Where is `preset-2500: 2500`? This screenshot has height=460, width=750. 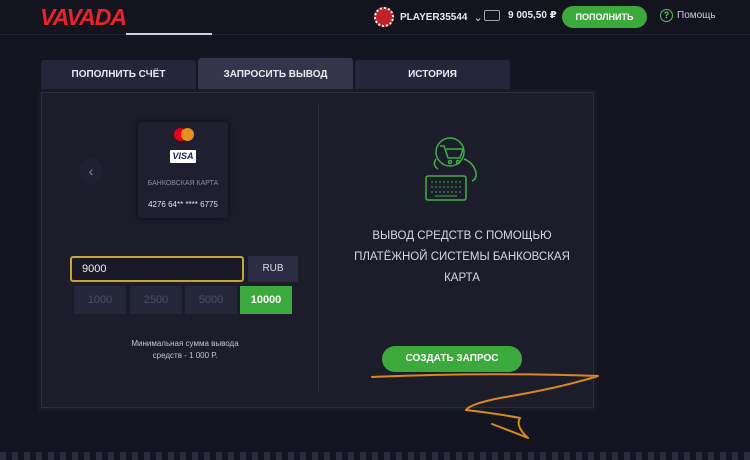
preset-2500: 2500 is located at coordinates (156, 300).